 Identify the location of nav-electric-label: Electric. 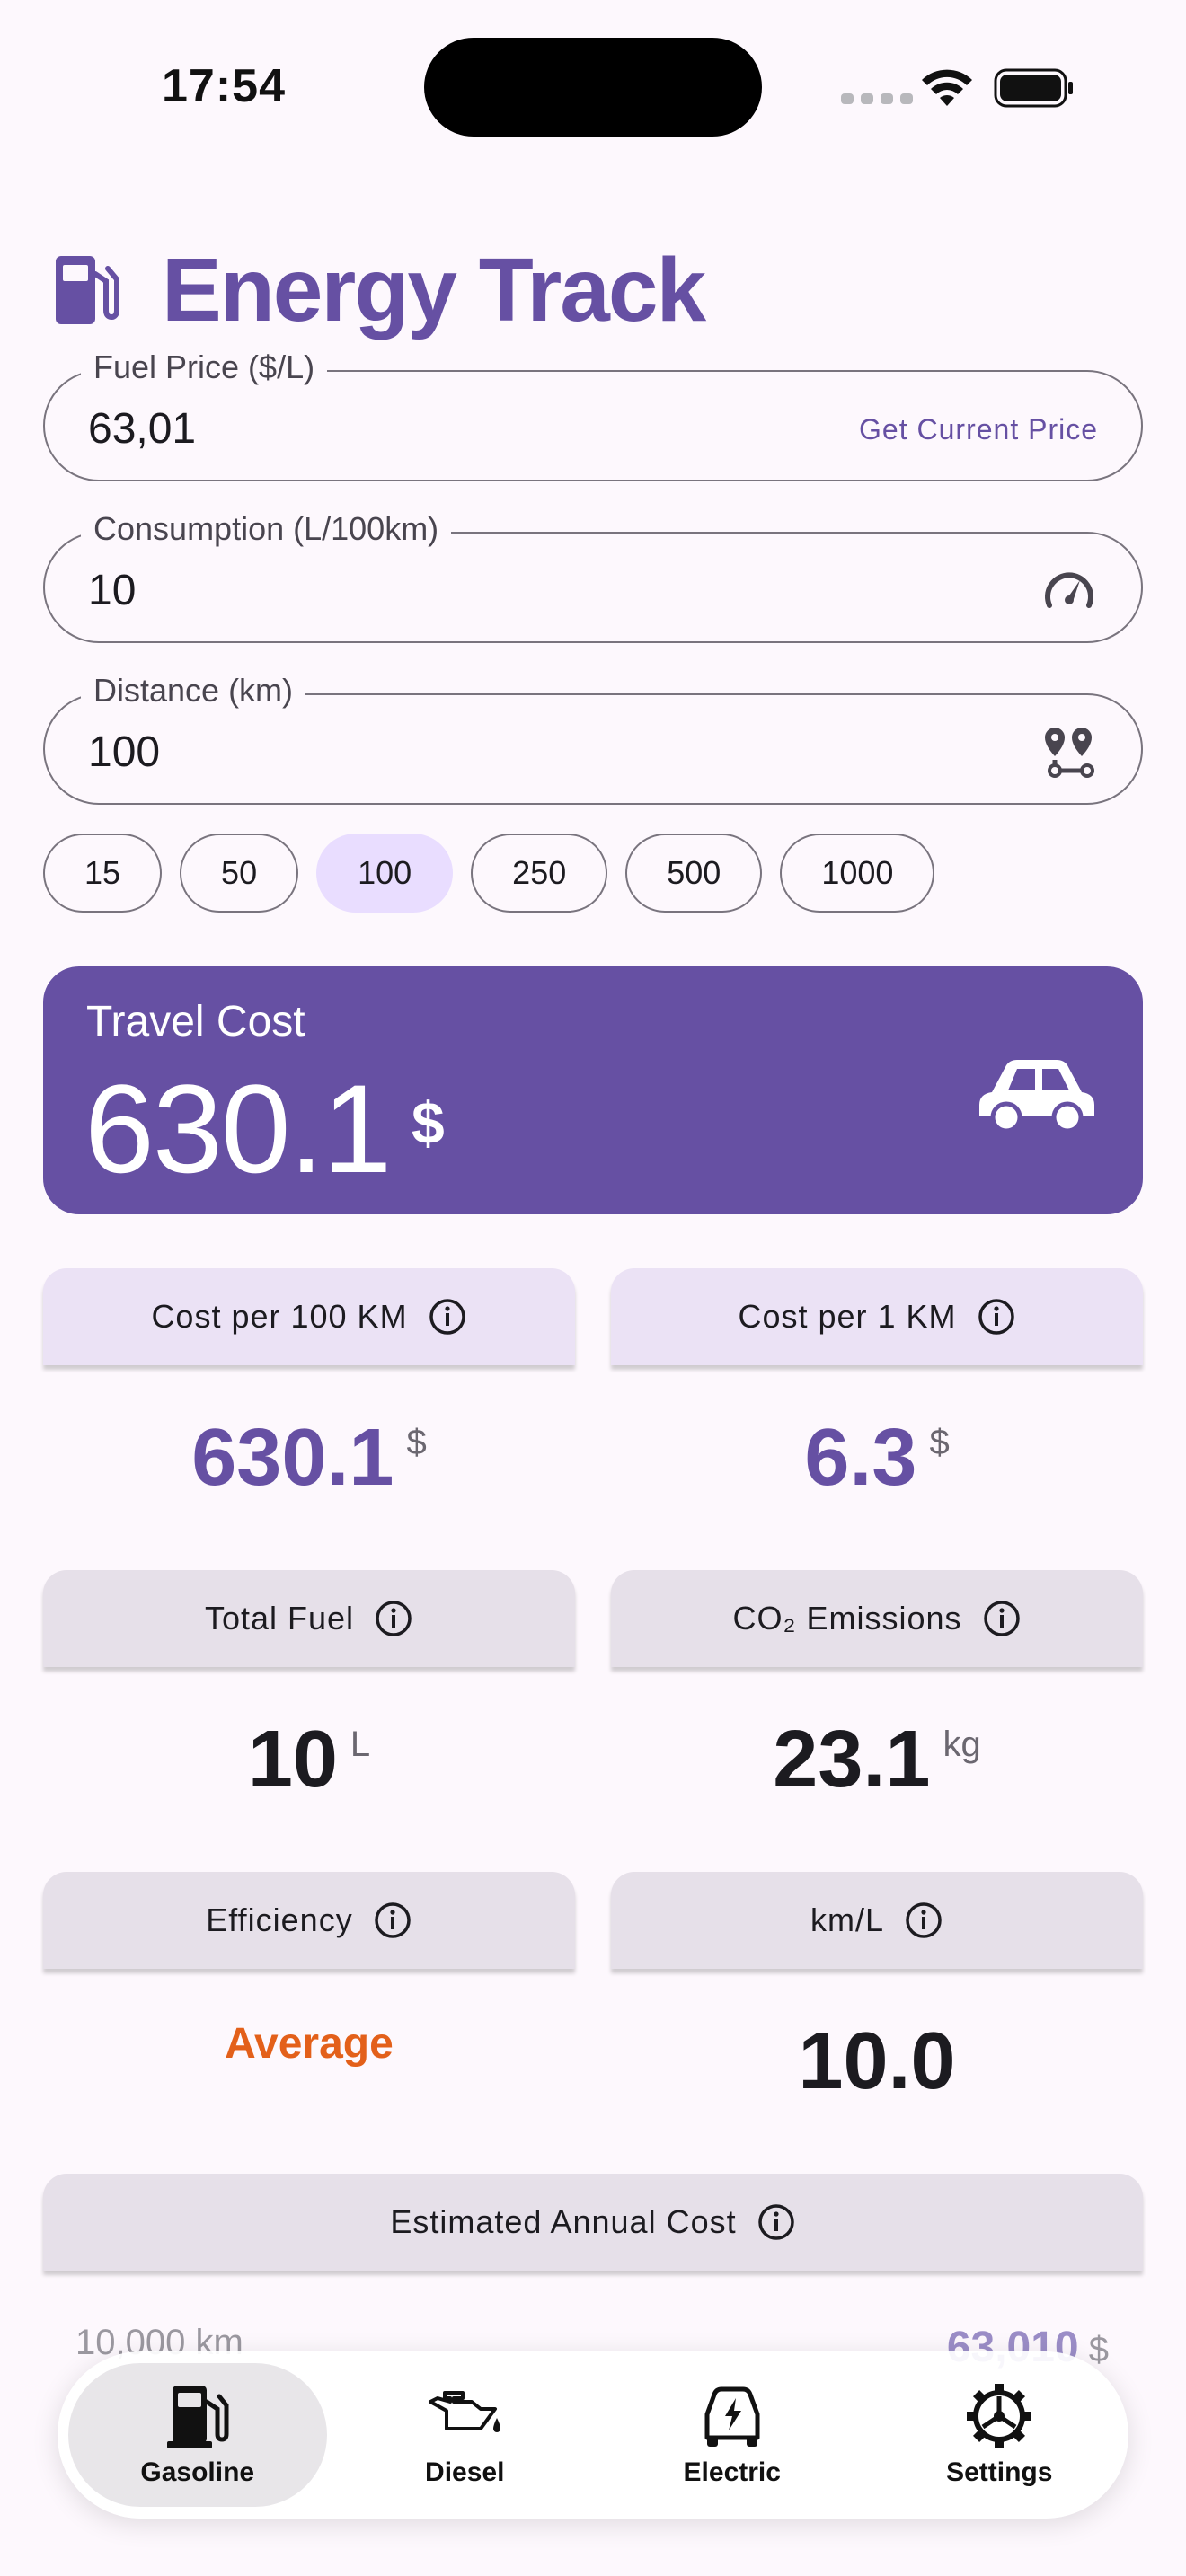
(732, 2472).